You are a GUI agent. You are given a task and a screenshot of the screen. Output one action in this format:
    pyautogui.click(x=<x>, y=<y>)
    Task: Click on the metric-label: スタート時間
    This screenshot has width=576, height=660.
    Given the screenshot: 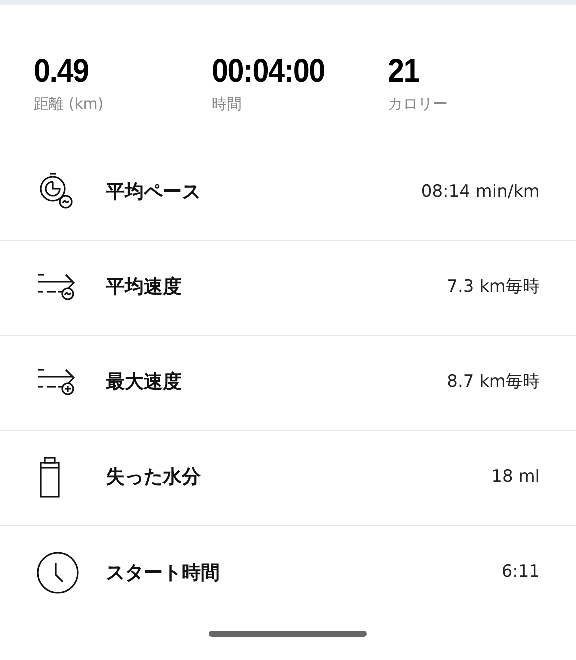 What is the action you would take?
    pyautogui.click(x=163, y=573)
    